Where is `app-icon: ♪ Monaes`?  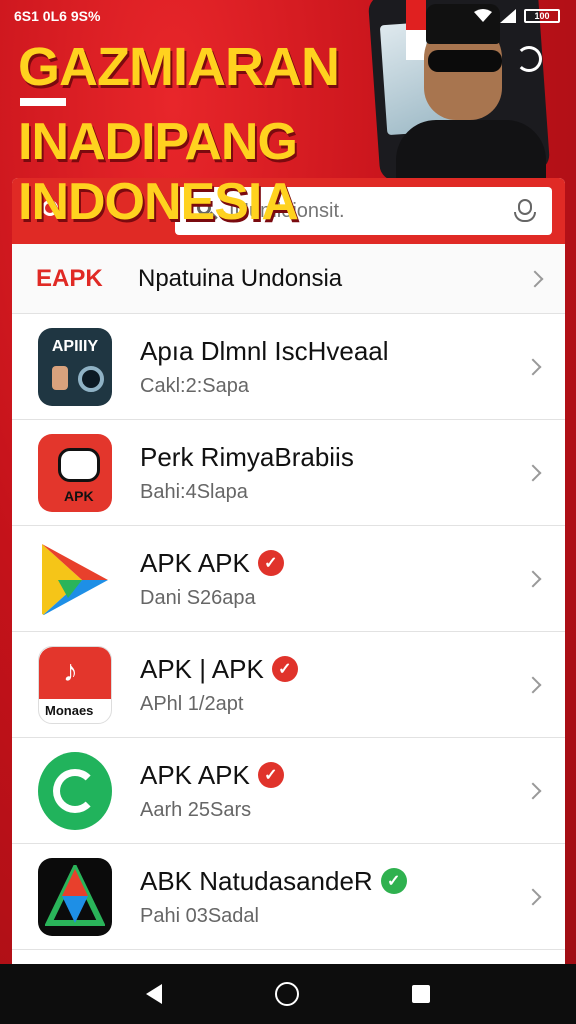
app-icon: ♪ Monaes is located at coordinates (75, 684).